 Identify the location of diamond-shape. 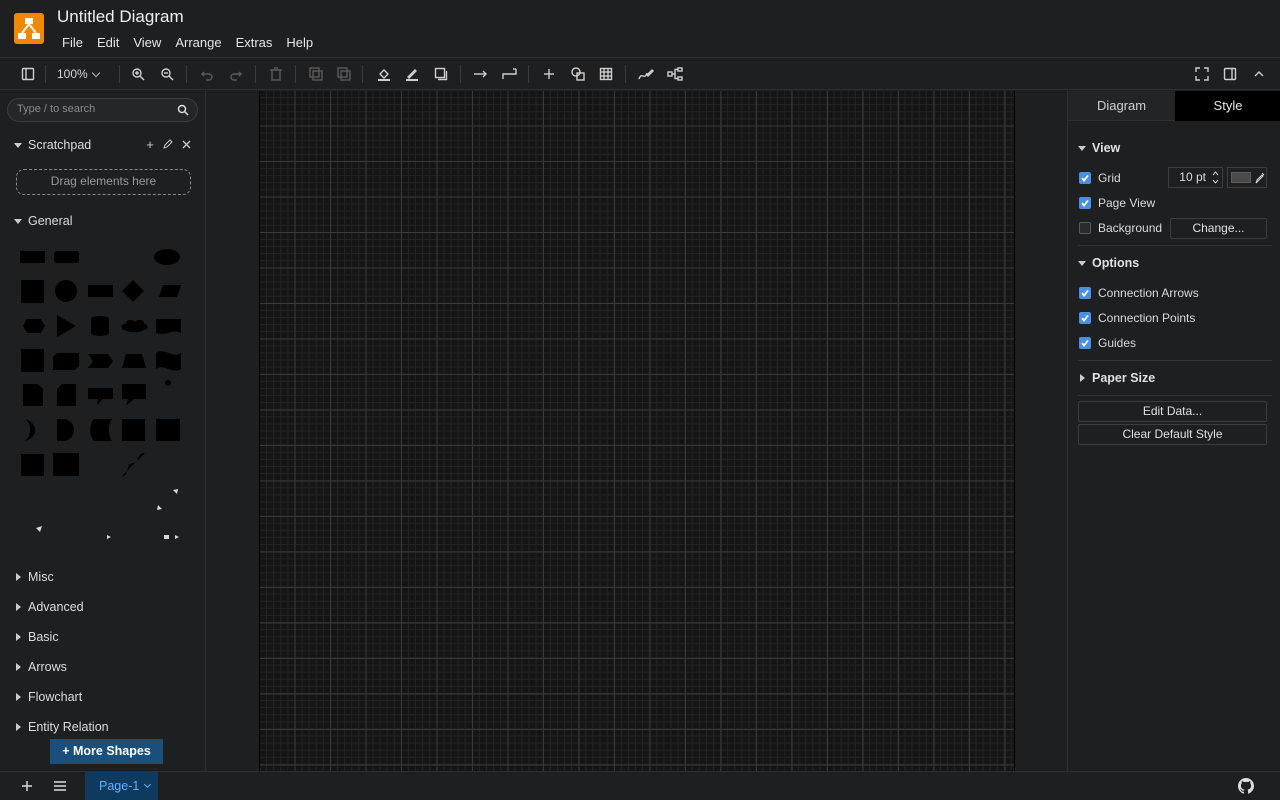
(133, 291).